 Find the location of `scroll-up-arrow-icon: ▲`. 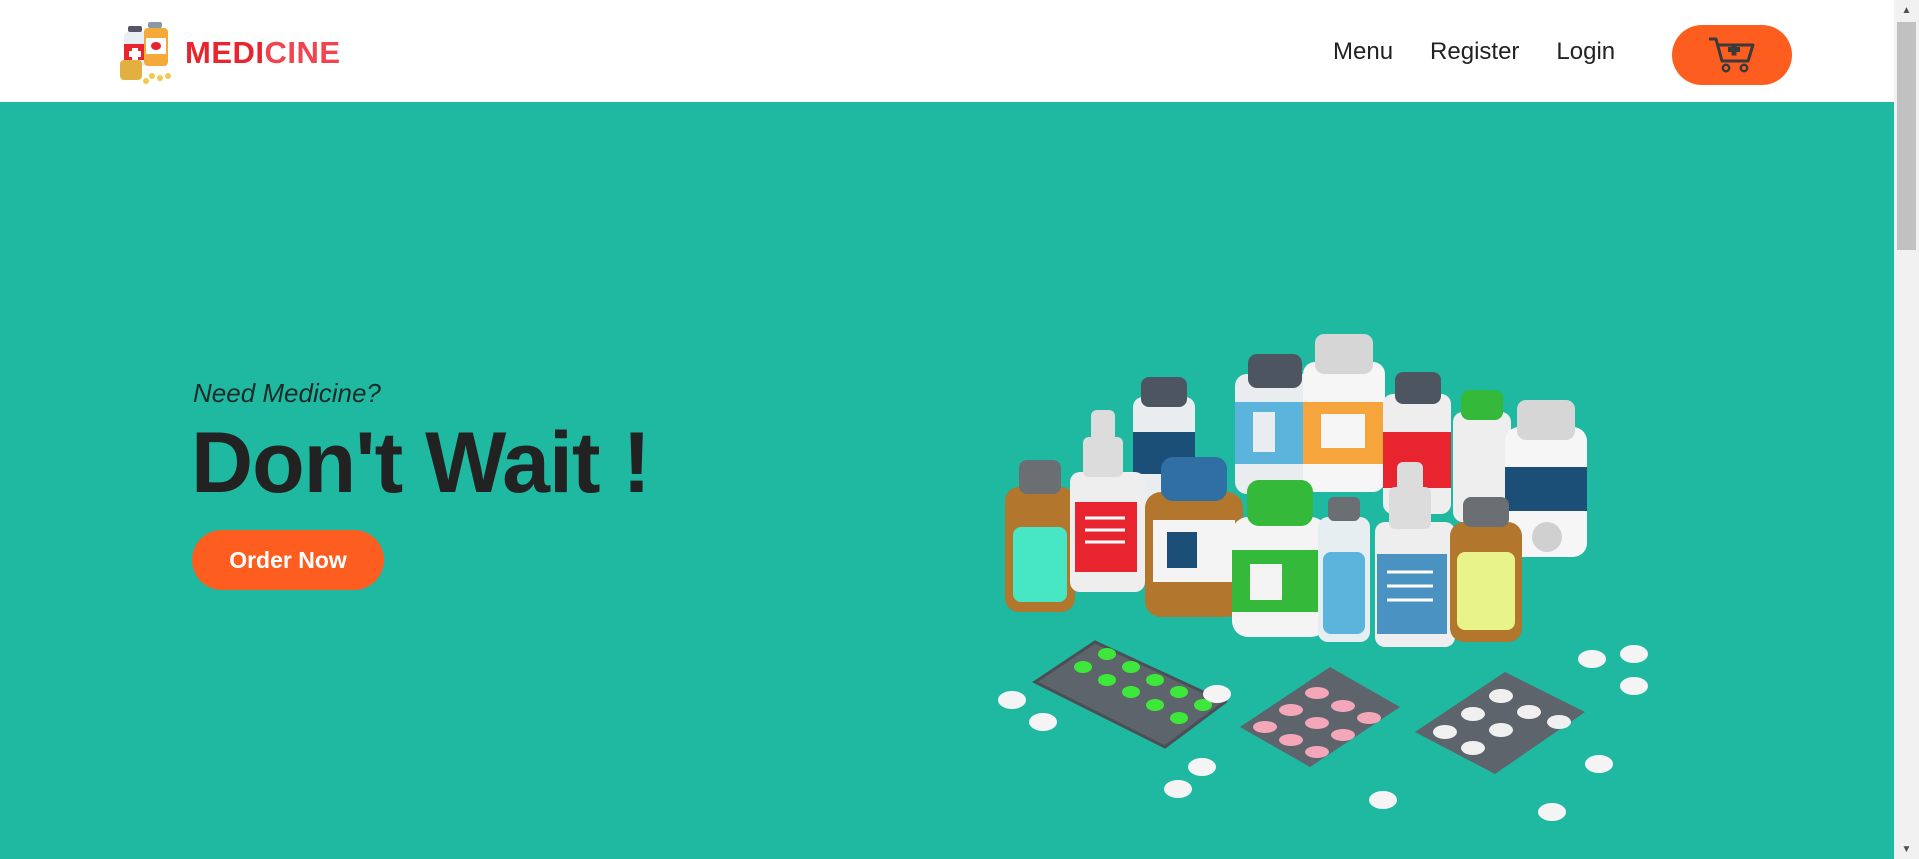

scroll-up-arrow-icon: ▲ is located at coordinates (1906, 10).